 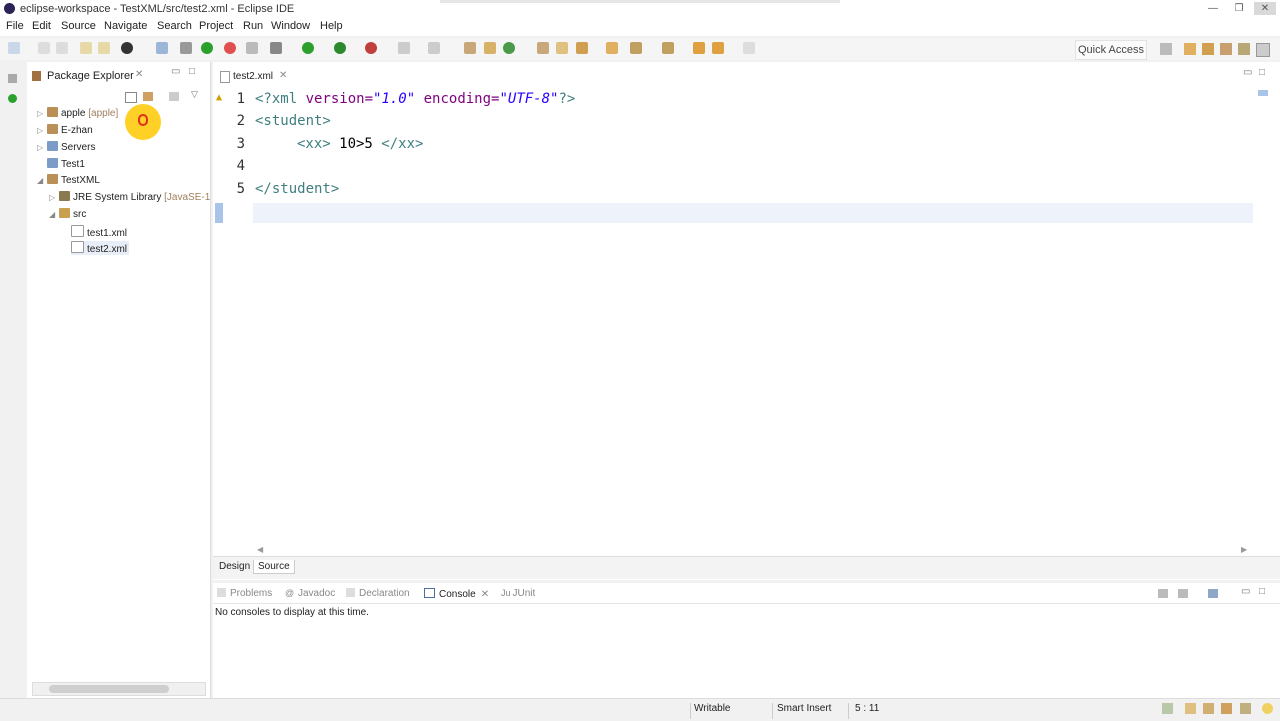 I want to click on print-icon, so click(x=86, y=48).